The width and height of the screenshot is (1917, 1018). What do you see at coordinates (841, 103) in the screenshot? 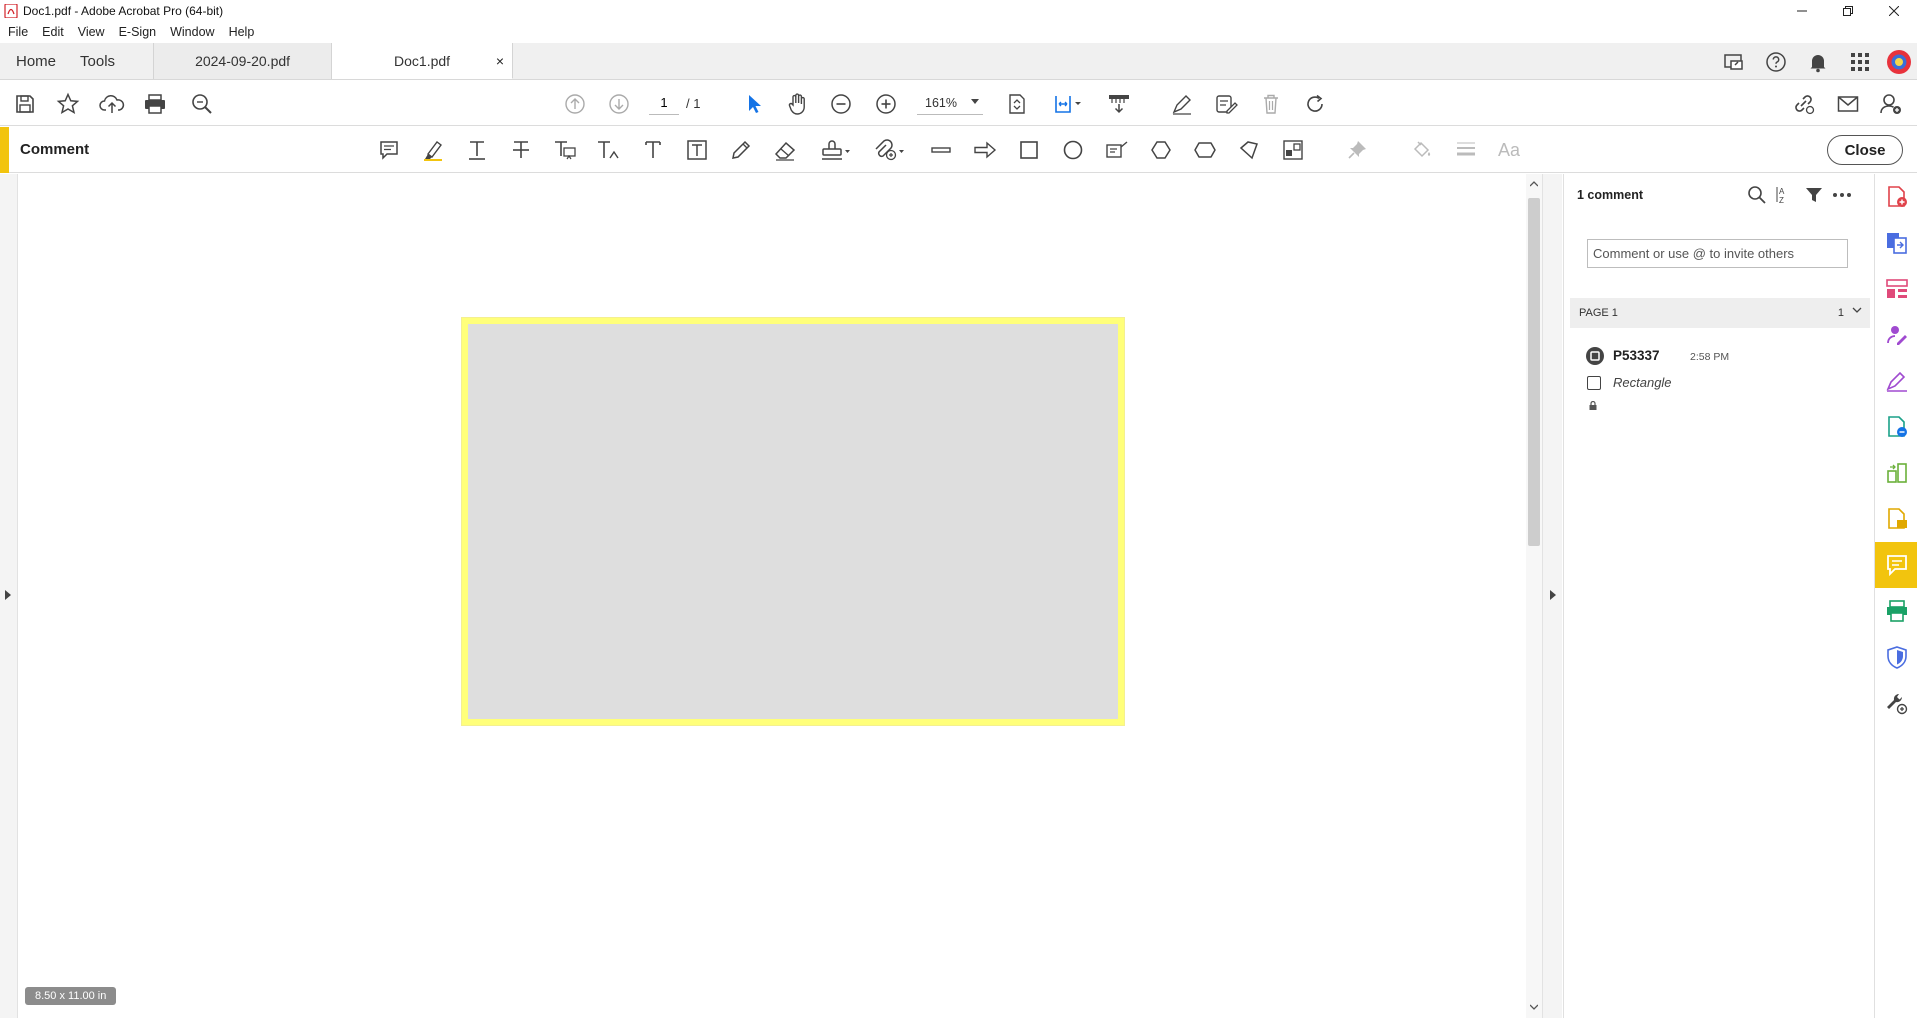
I see `zoom-out-icon` at bounding box center [841, 103].